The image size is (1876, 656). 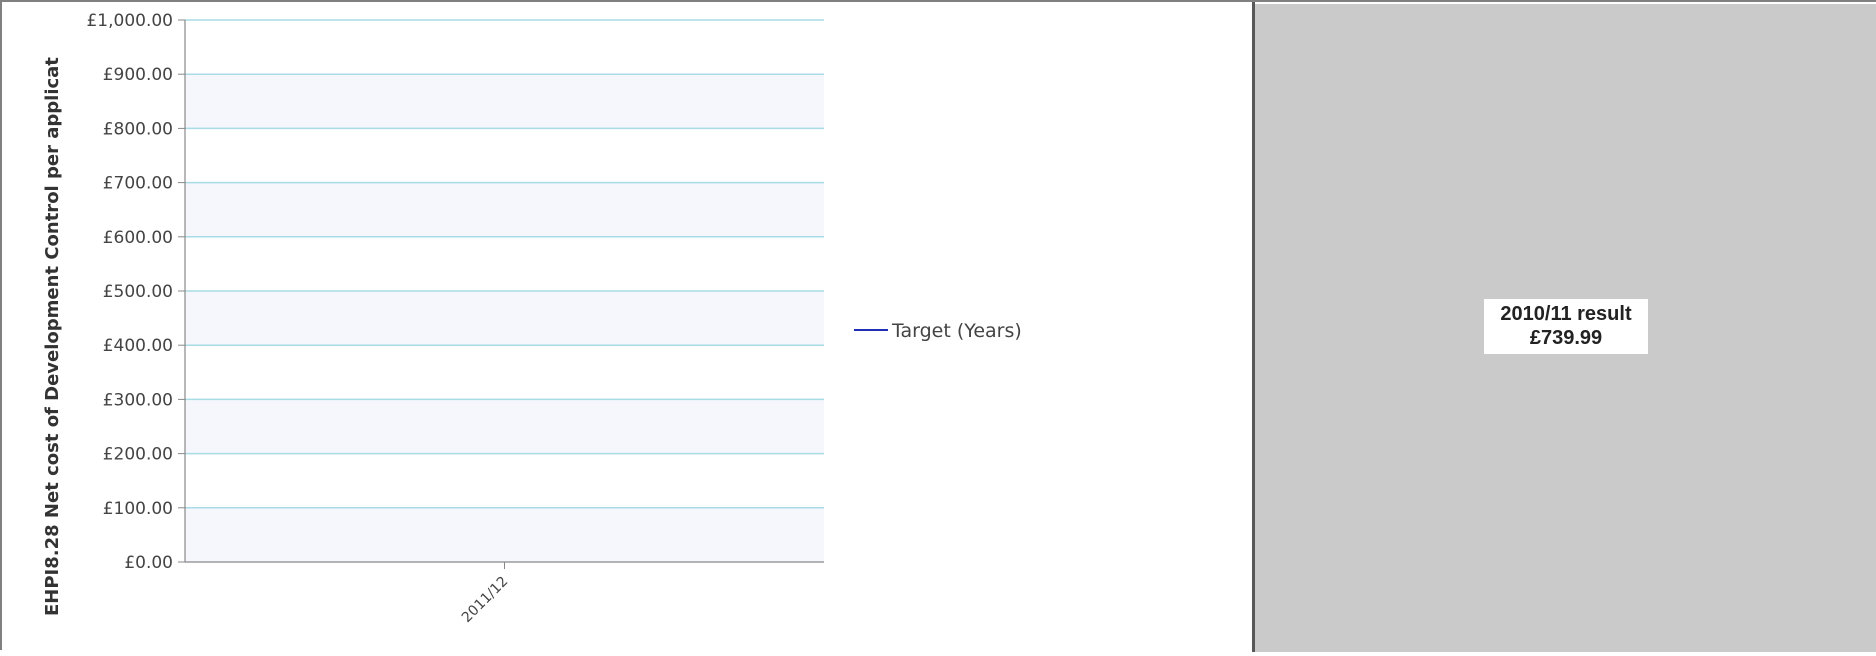 What do you see at coordinates (138, 455) in the screenshot?
I see `y-tick-label: £200.00` at bounding box center [138, 455].